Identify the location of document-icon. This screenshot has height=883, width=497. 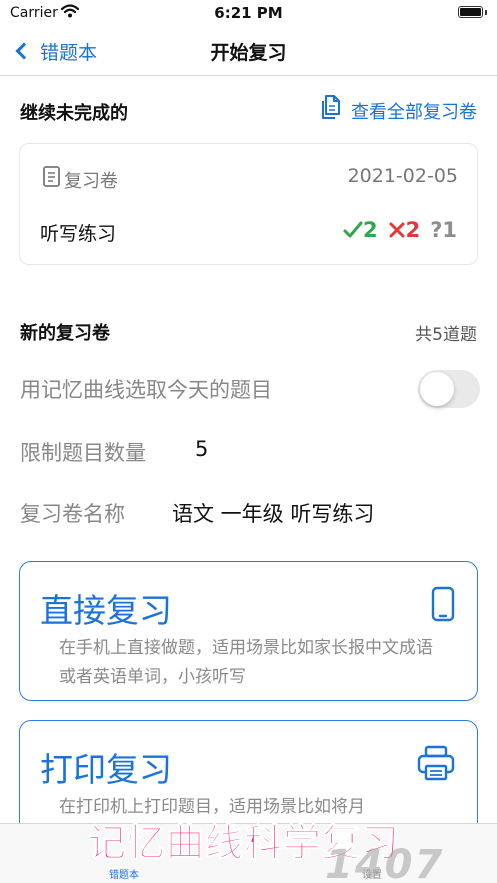
(53, 179).